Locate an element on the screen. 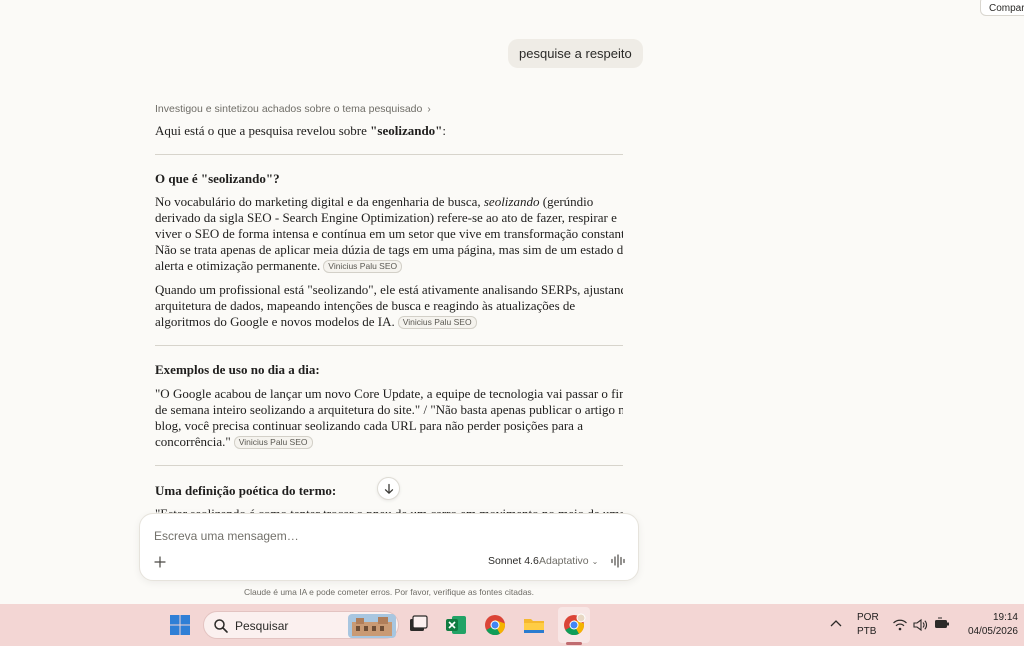 This screenshot has height=646, width=1024. scroll-to-bottom-button is located at coordinates (388, 488).